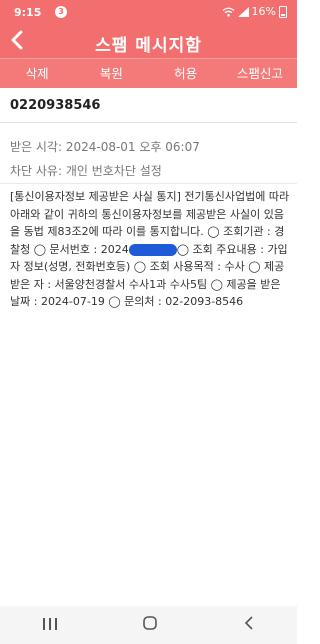 This screenshot has height=644, width=320. Describe the element at coordinates (283, 11) in the screenshot. I see `battery-icon` at that location.